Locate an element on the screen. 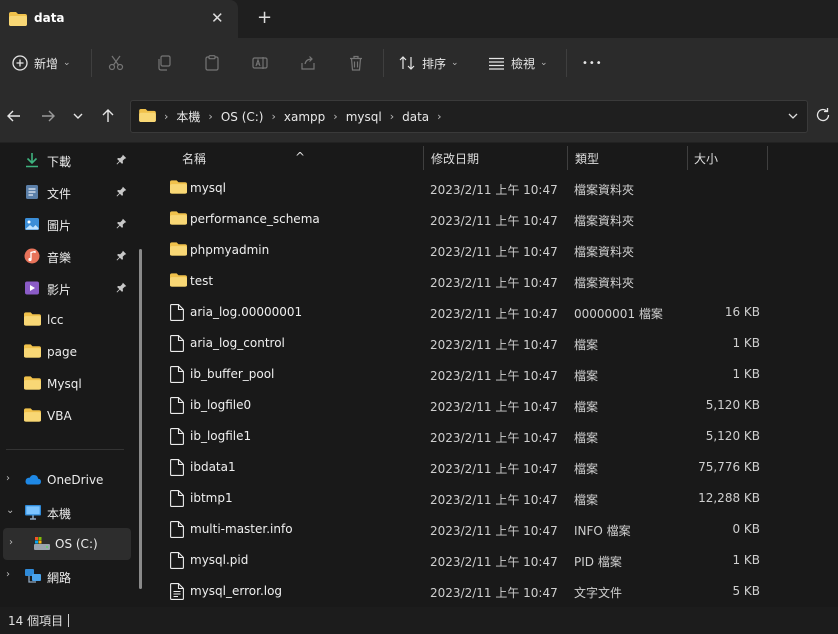 The image size is (838, 634). back-button is located at coordinates (14, 117).